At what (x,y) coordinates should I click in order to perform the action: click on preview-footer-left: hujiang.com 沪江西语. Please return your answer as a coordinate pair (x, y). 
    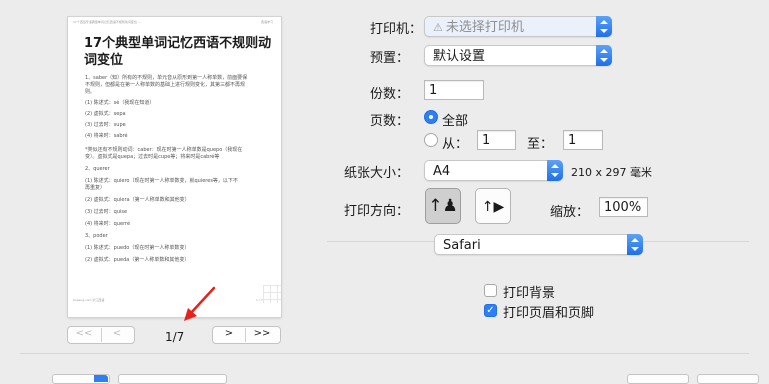
    Looking at the image, I should click on (89, 300).